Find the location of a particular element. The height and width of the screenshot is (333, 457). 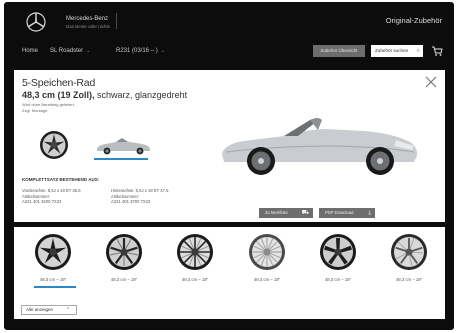

add-to-list-button: Zu Merkliste ⛟ is located at coordinates (286, 213).